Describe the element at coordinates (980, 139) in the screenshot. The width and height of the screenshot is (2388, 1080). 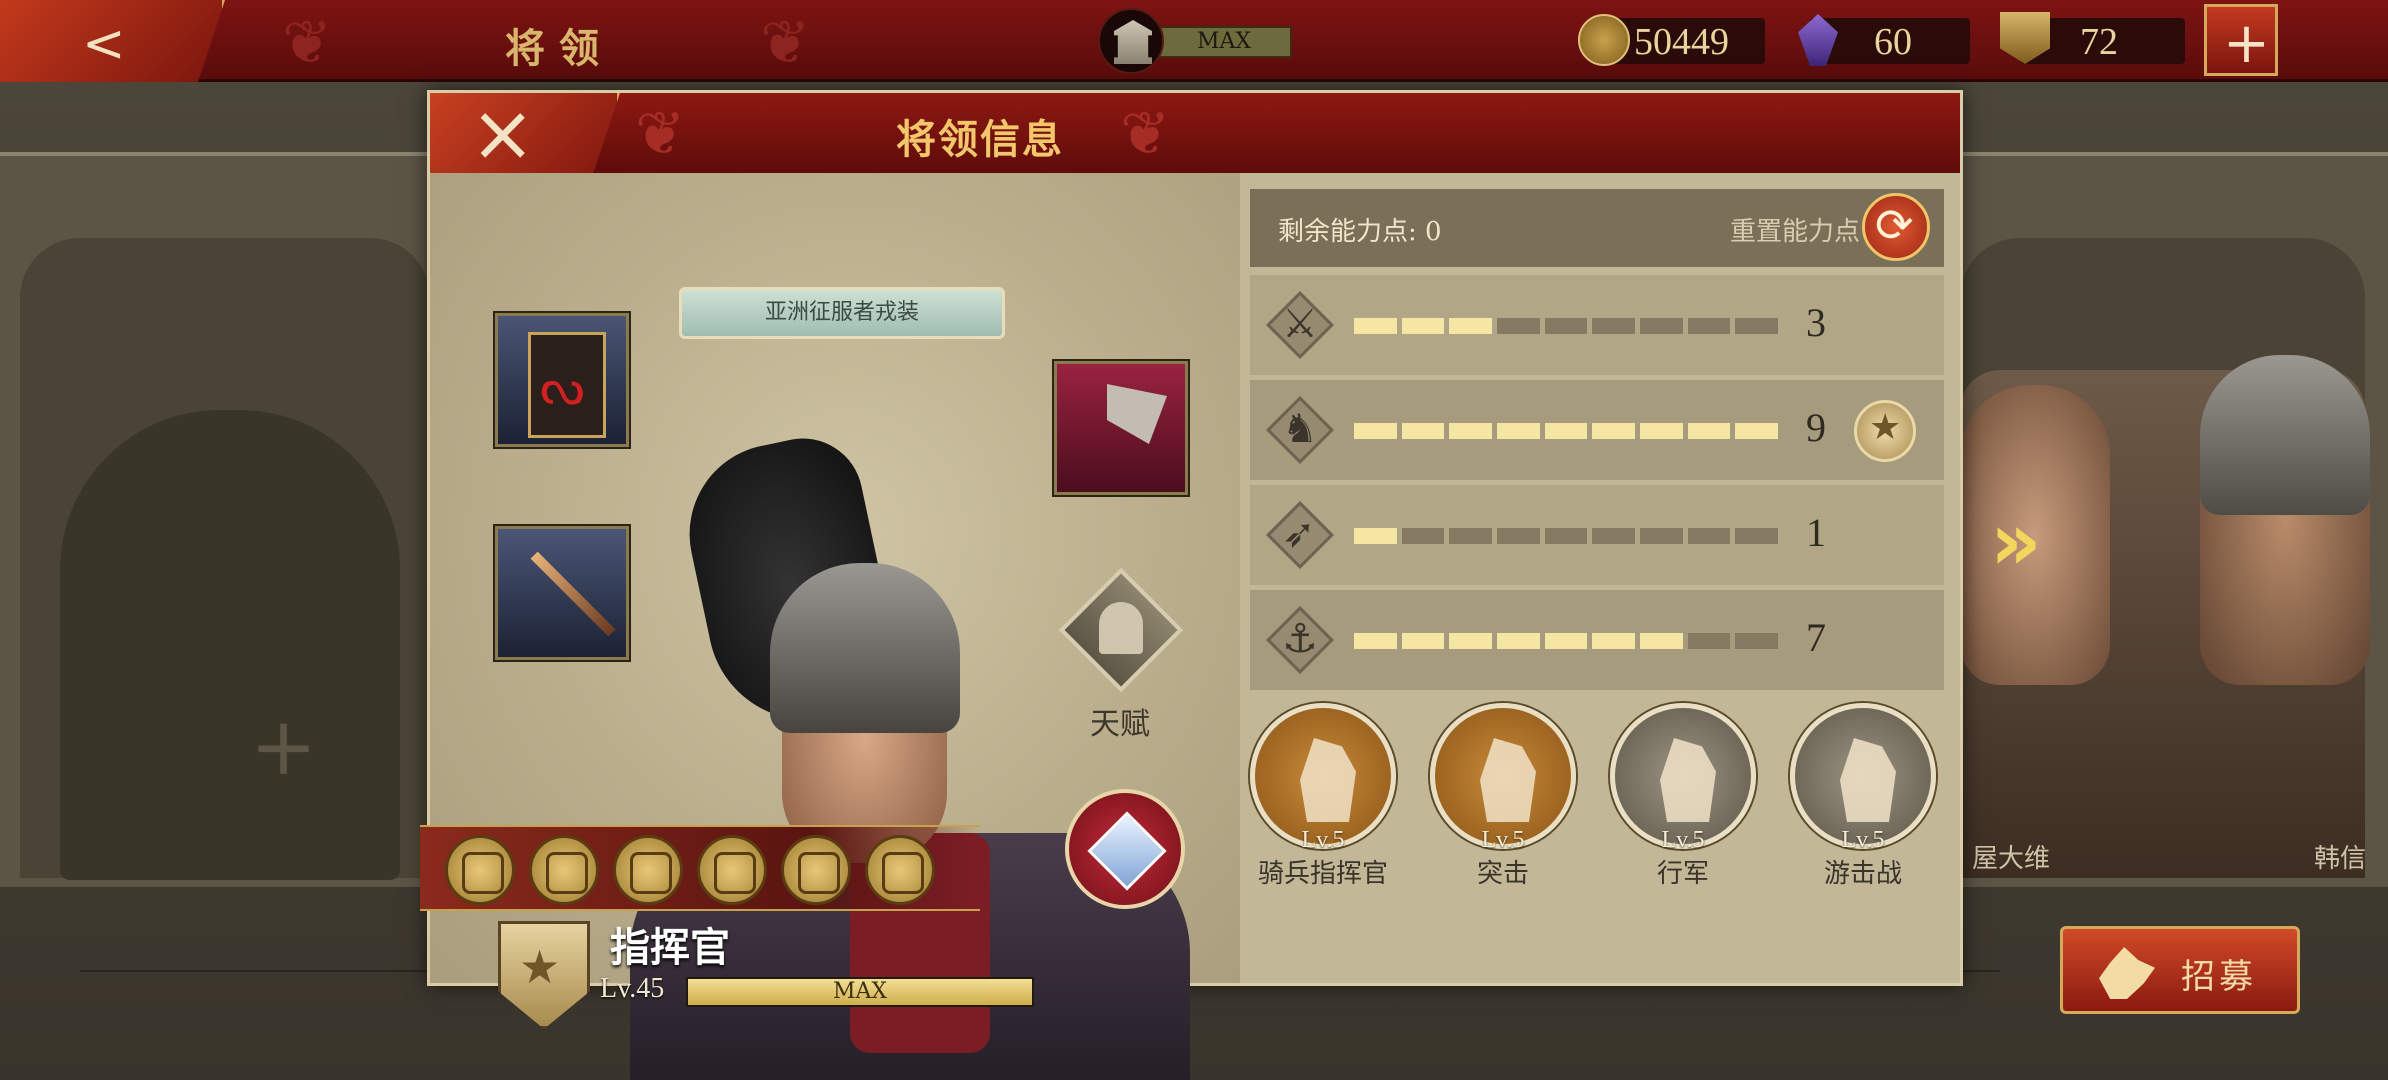
I see `modal-title: 将领信息` at that location.